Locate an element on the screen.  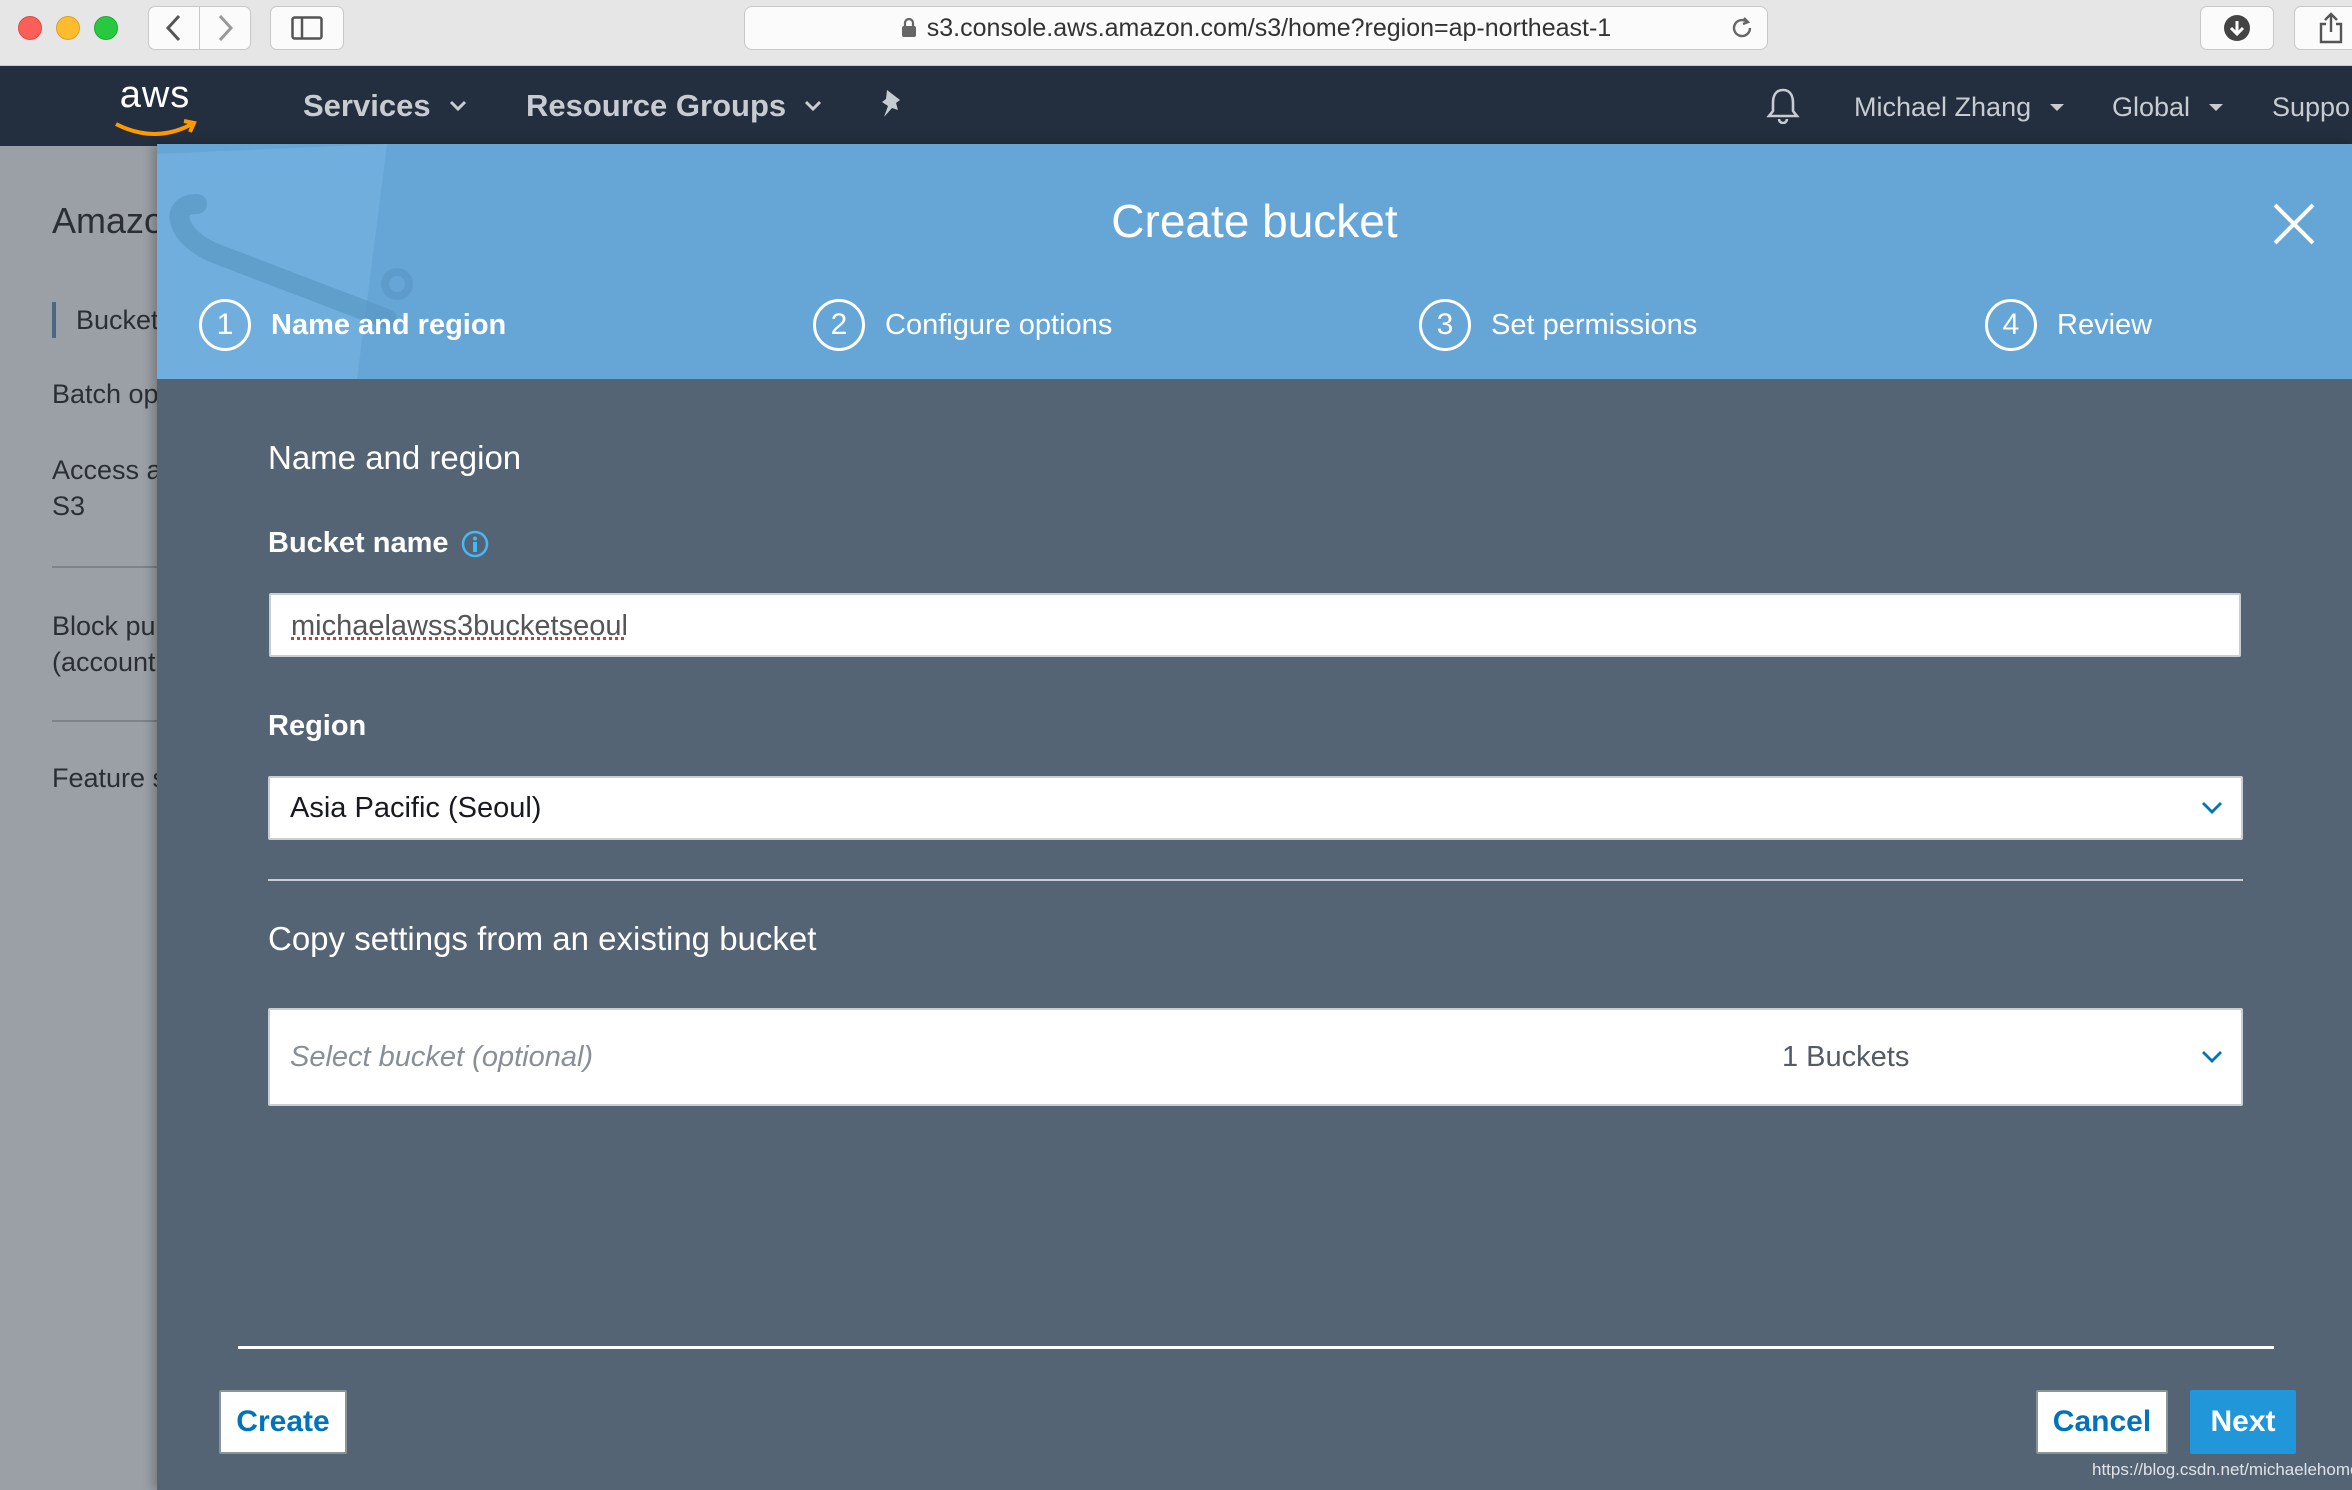
chevron-right-icon is located at coordinates (226, 28).